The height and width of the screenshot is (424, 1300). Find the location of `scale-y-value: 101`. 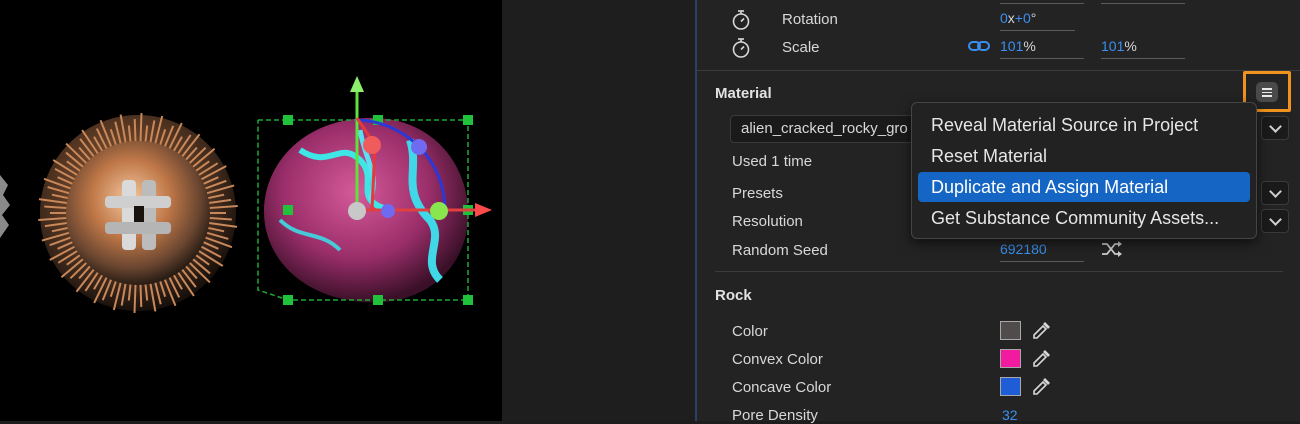

scale-y-value: 101 is located at coordinates (1112, 46).